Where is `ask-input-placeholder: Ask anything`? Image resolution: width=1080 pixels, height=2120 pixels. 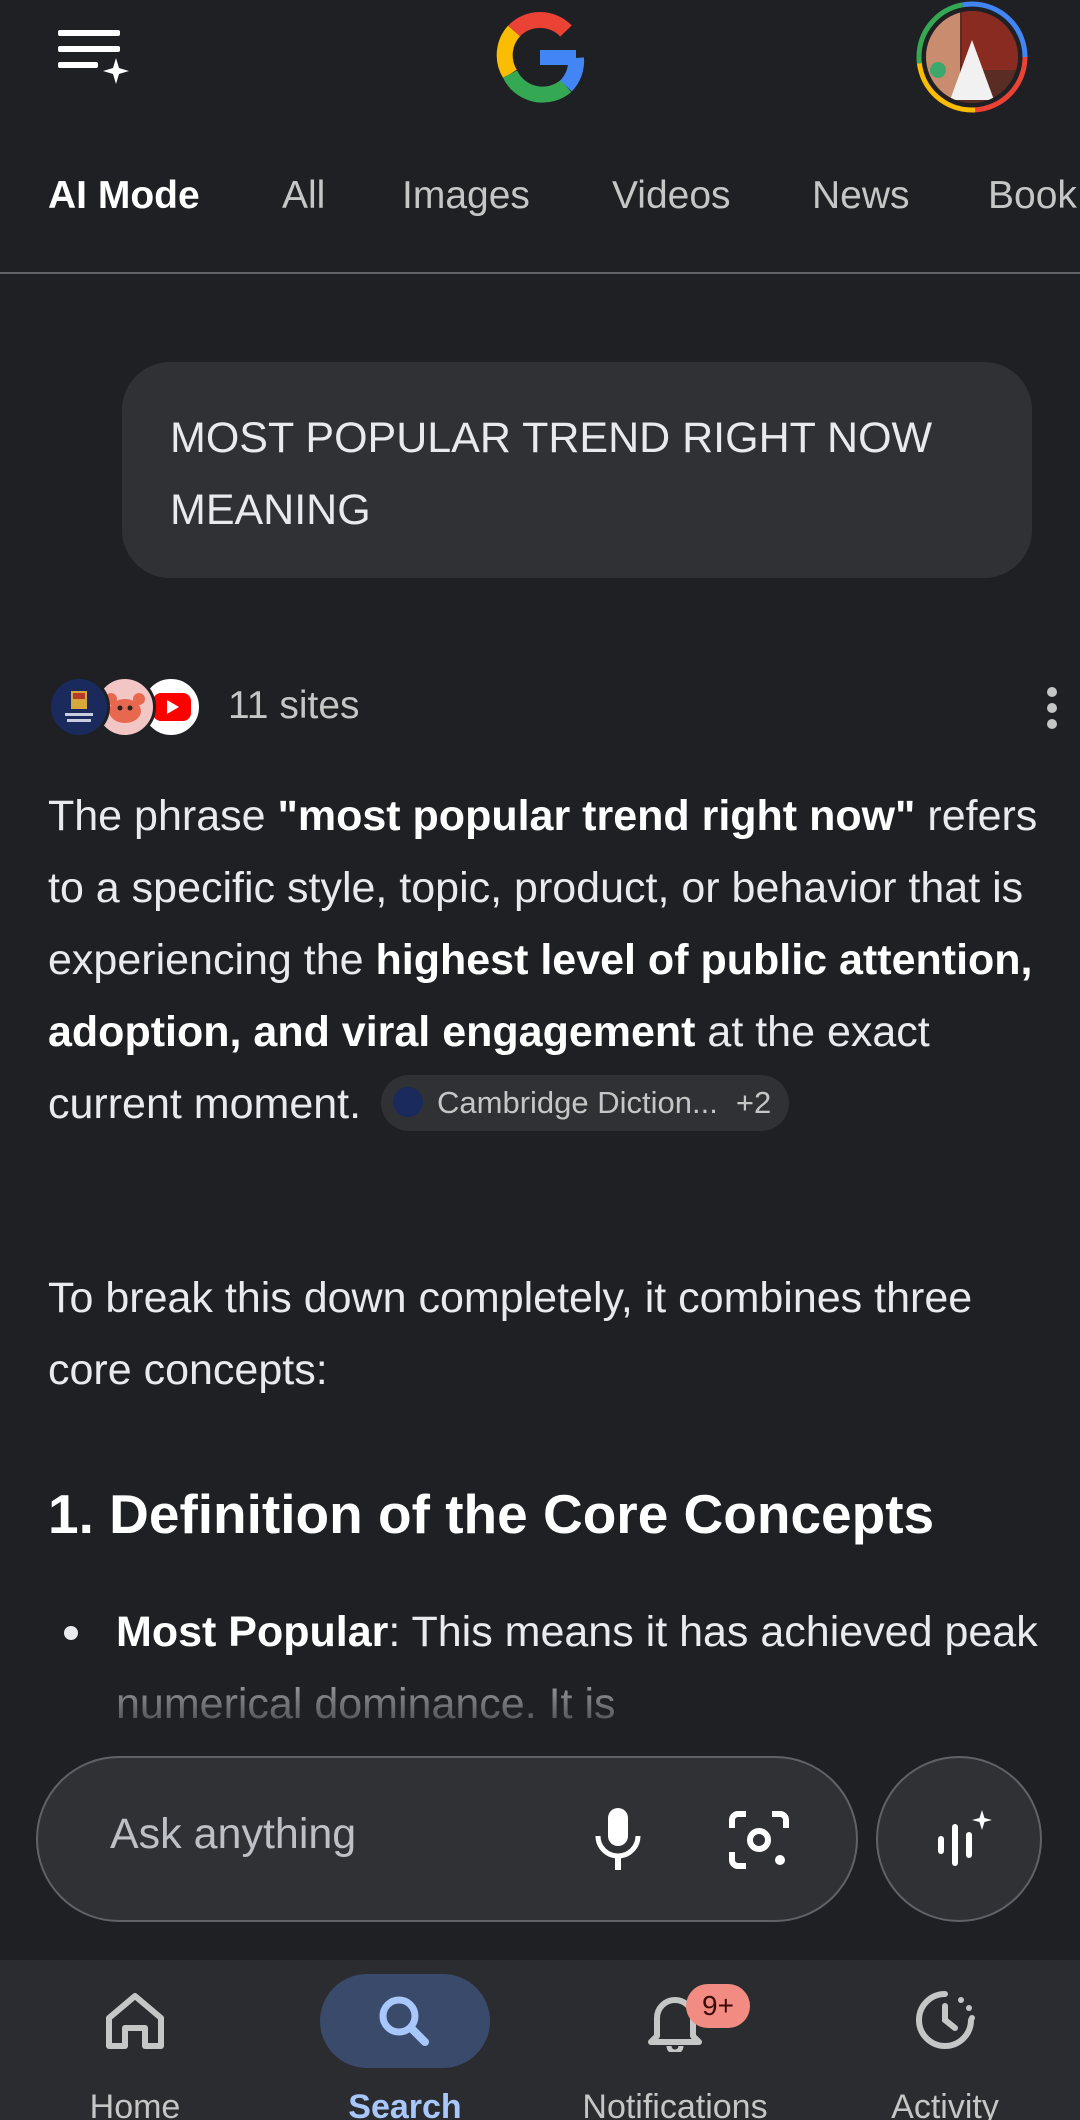
ask-input-placeholder: Ask anything is located at coordinates (233, 1834).